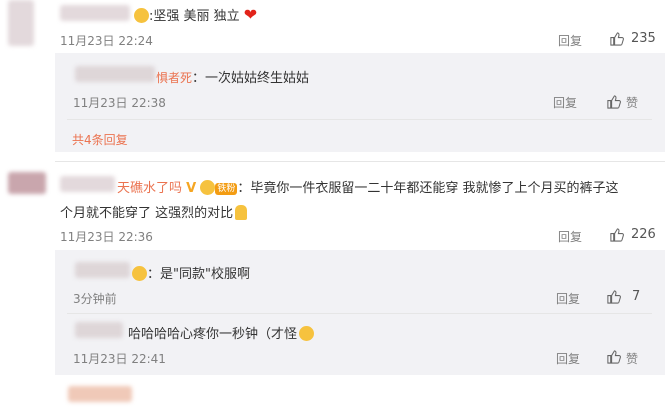 The image size is (666, 415). Describe the element at coordinates (149, 188) in the screenshot. I see `nickname: 天礁水了吗` at that location.